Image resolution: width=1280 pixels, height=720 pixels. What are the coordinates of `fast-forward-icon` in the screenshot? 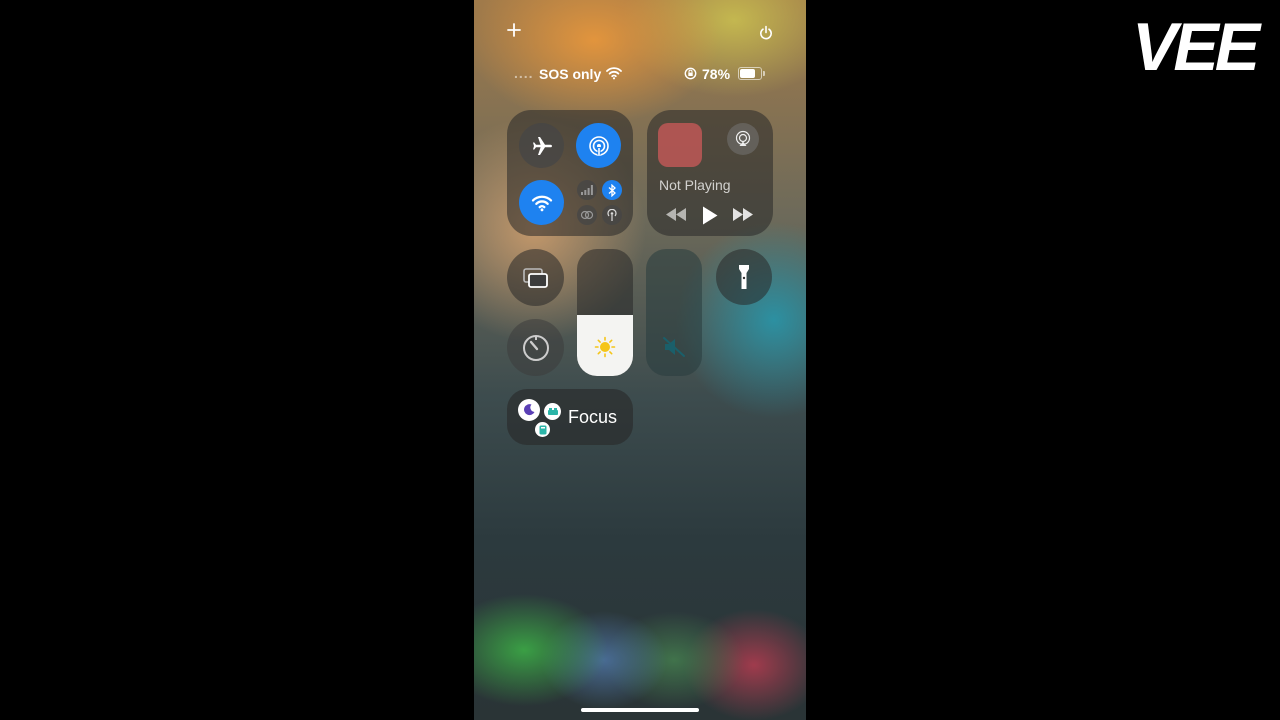 It's located at (743, 214).